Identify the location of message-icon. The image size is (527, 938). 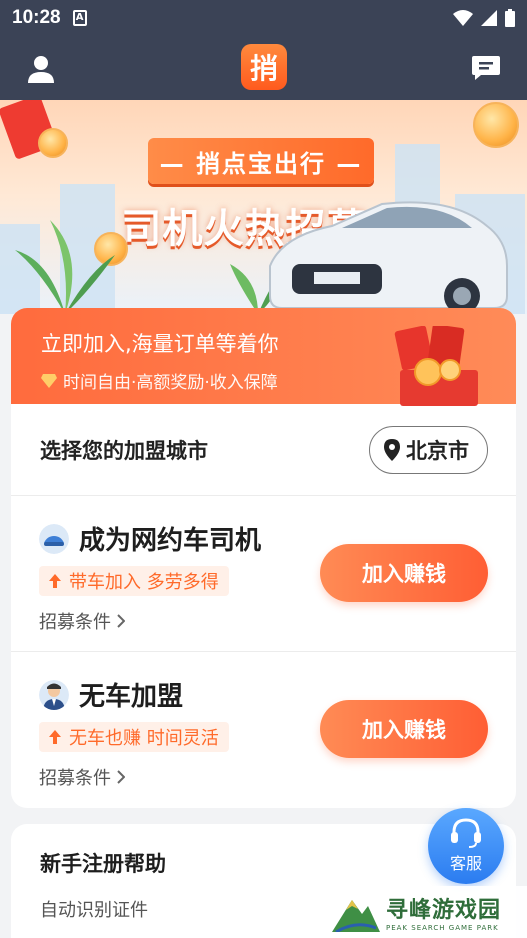
(486, 68).